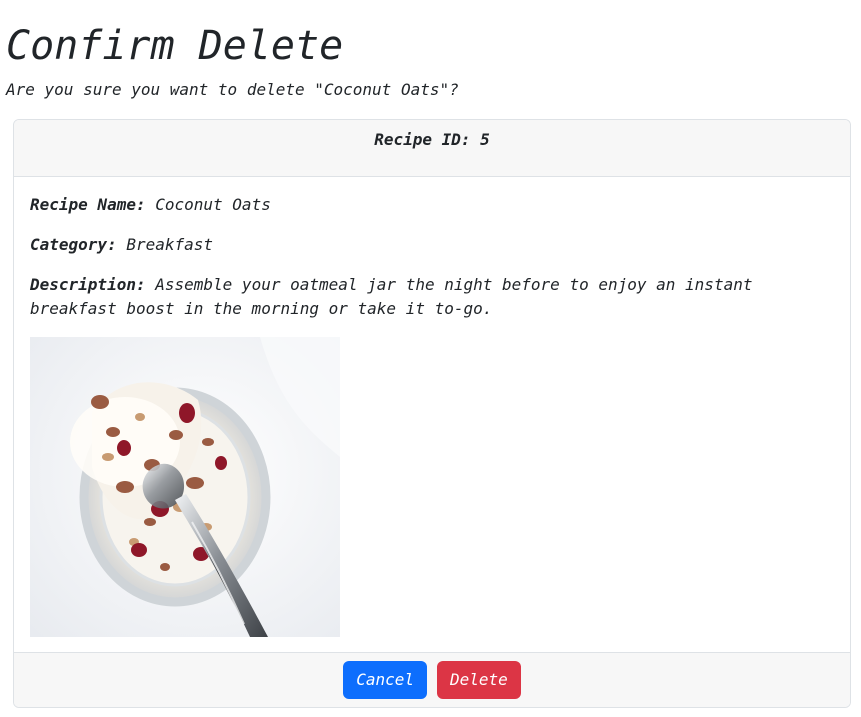 The width and height of the screenshot is (861, 717). Describe the element at coordinates (479, 680) in the screenshot. I see `delete-button: Delete` at that location.